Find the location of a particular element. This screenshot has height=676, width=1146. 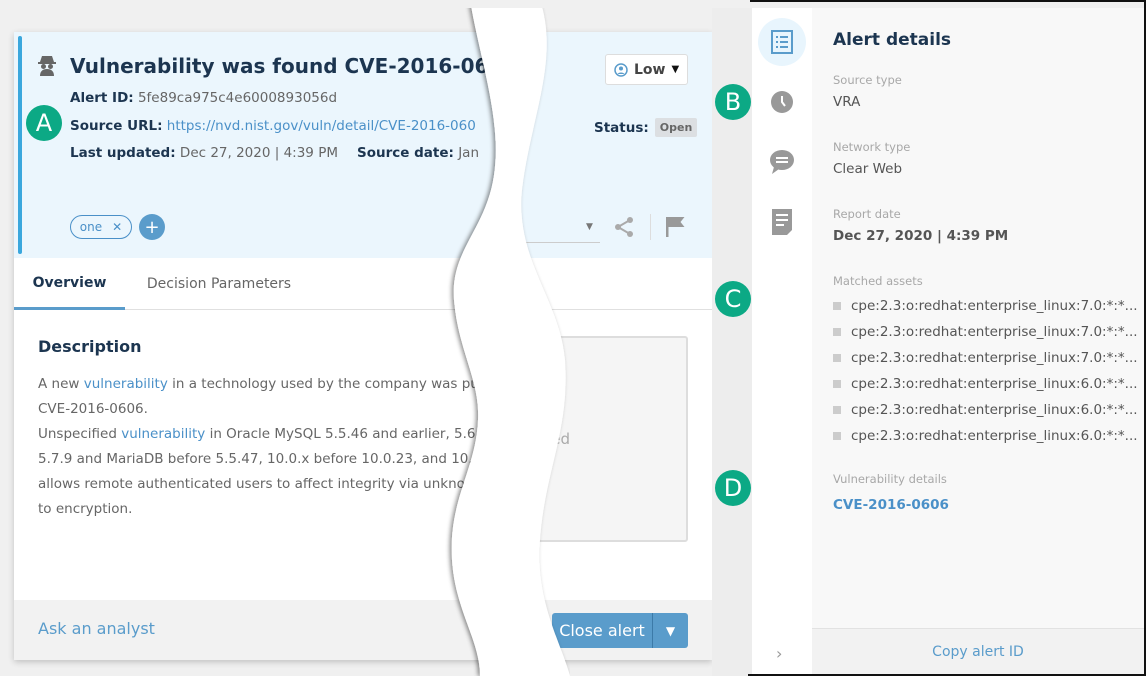

description-line: to encryption. is located at coordinates (268, 509).